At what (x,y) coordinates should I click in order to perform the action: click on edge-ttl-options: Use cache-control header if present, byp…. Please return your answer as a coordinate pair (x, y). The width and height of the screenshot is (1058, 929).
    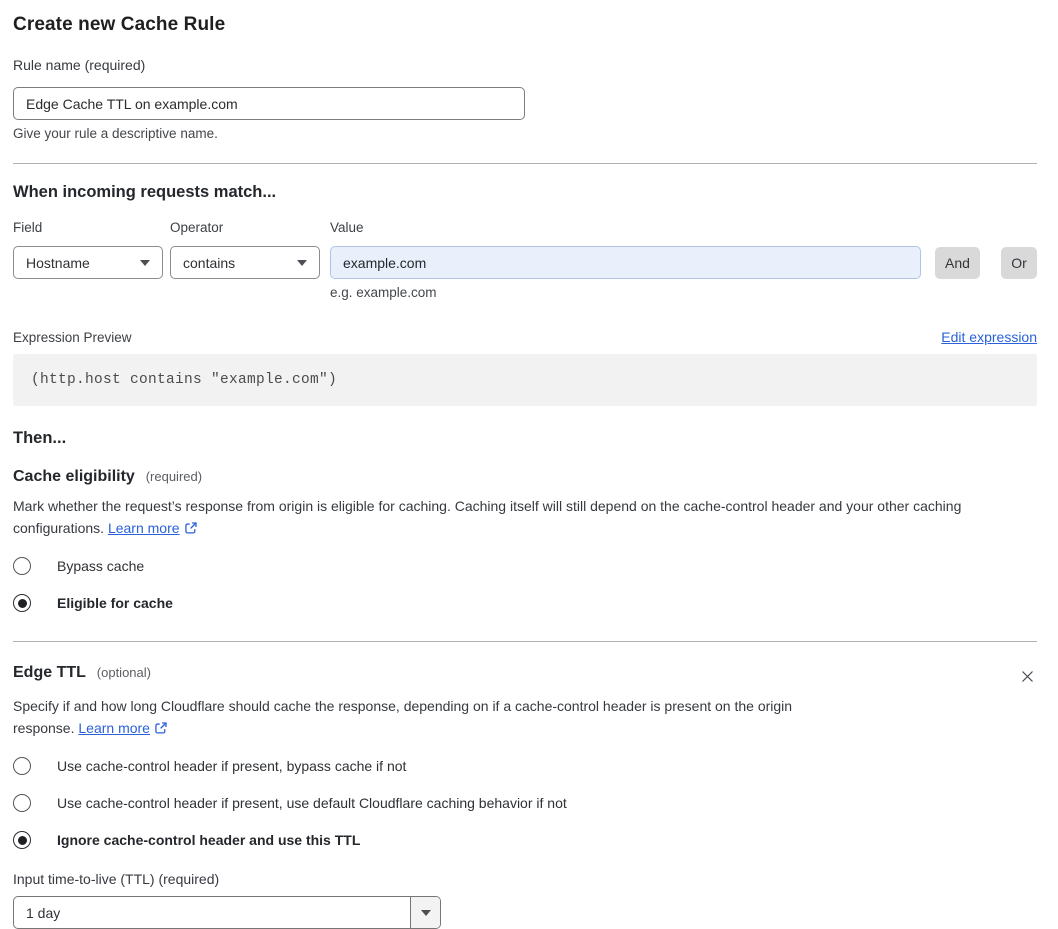
    Looking at the image, I should click on (525, 803).